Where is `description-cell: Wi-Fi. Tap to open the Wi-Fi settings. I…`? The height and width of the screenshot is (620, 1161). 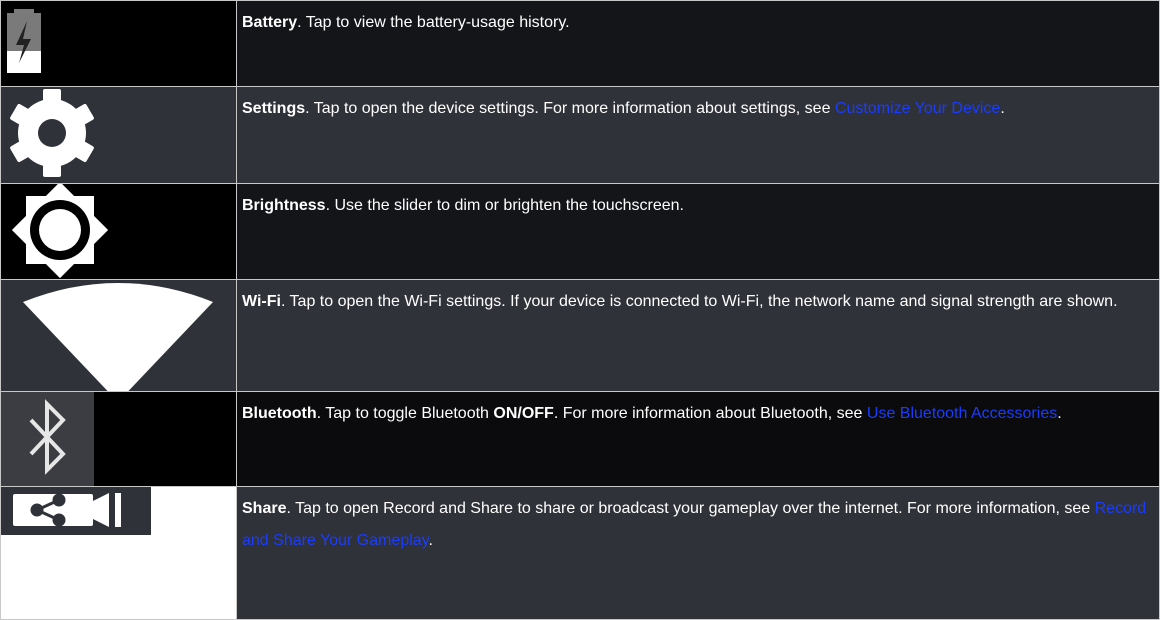 description-cell: Wi-Fi. Tap to open the Wi-Fi settings. I… is located at coordinates (698, 335).